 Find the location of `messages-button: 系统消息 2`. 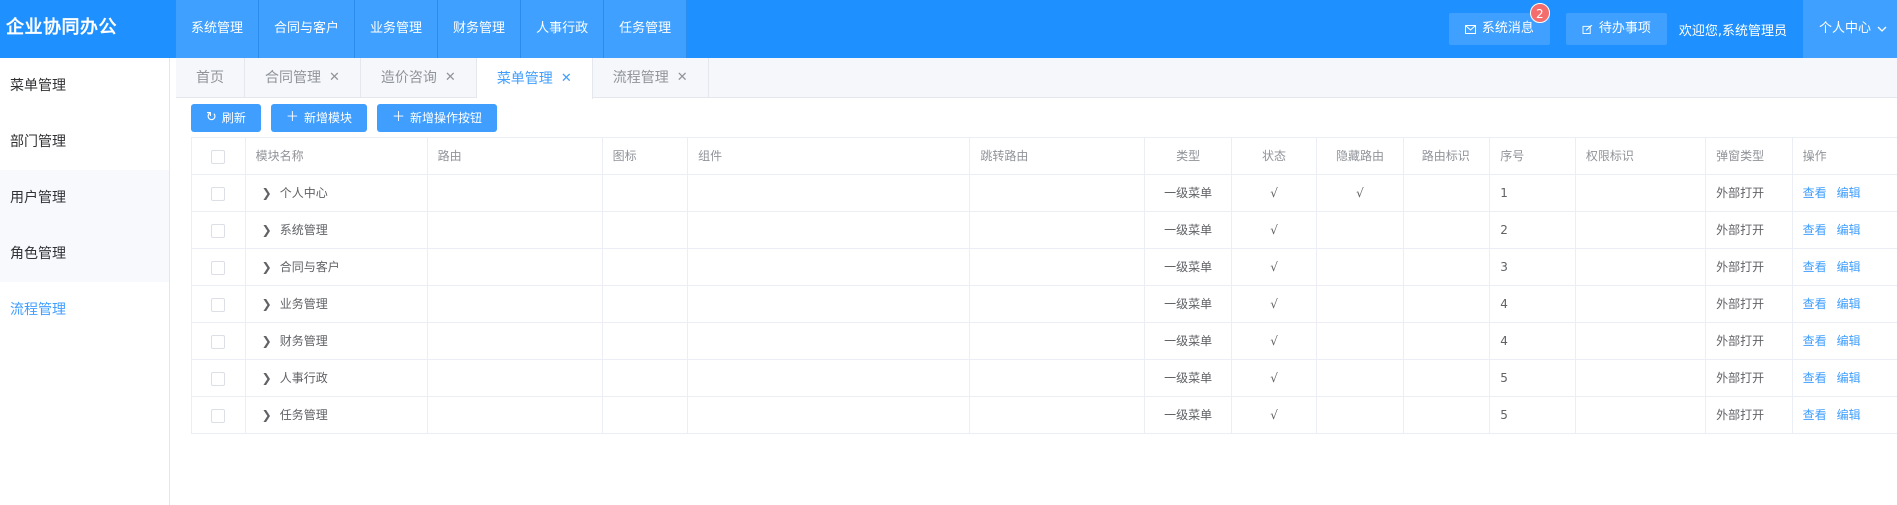

messages-button: 系统消息 2 is located at coordinates (1499, 24).